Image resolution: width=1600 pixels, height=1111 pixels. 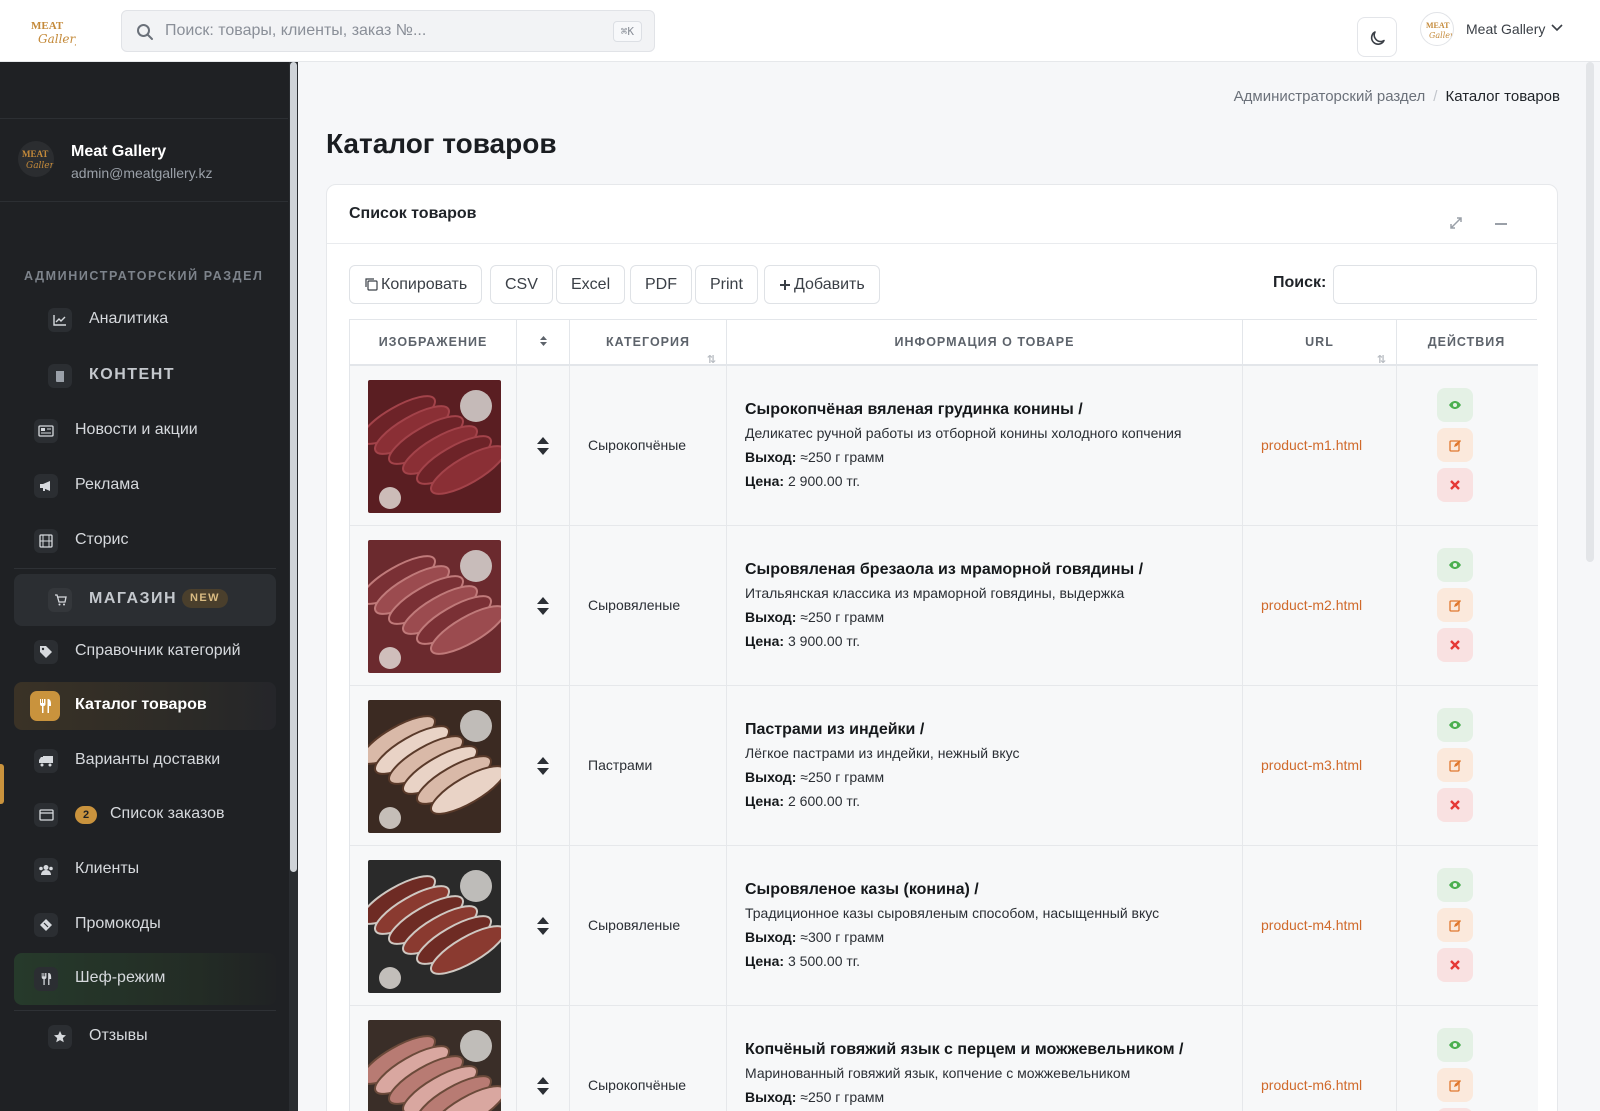 I want to click on column-header-url: URL ⇅, so click(x=1320, y=343).